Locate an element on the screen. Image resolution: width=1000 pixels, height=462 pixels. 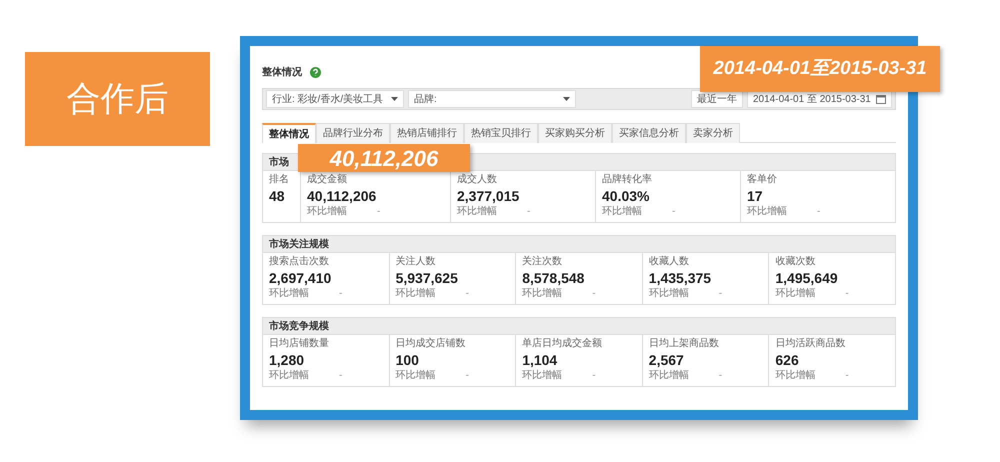
panel-title: 整体情况 is located at coordinates (282, 73).